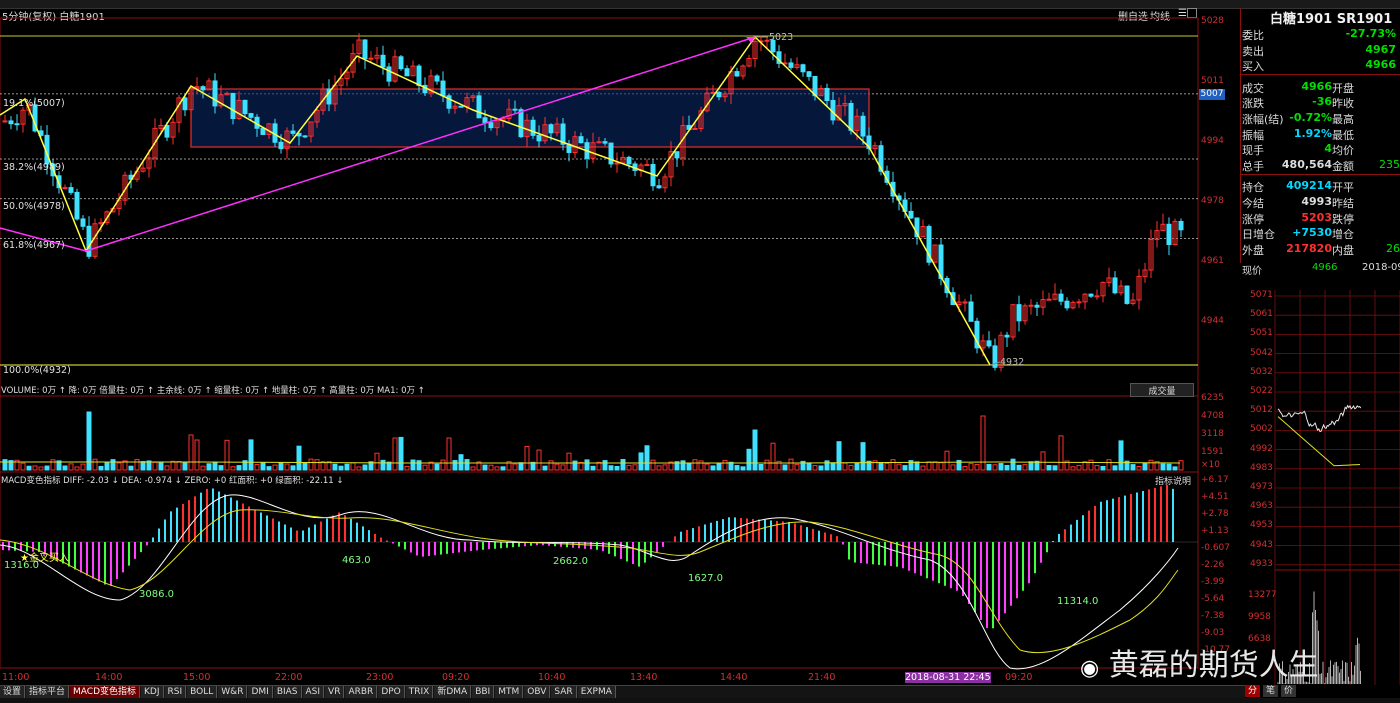 This screenshot has height=703, width=1400. Describe the element at coordinates (13, 692) in the screenshot. I see `tab--: 设置` at that location.